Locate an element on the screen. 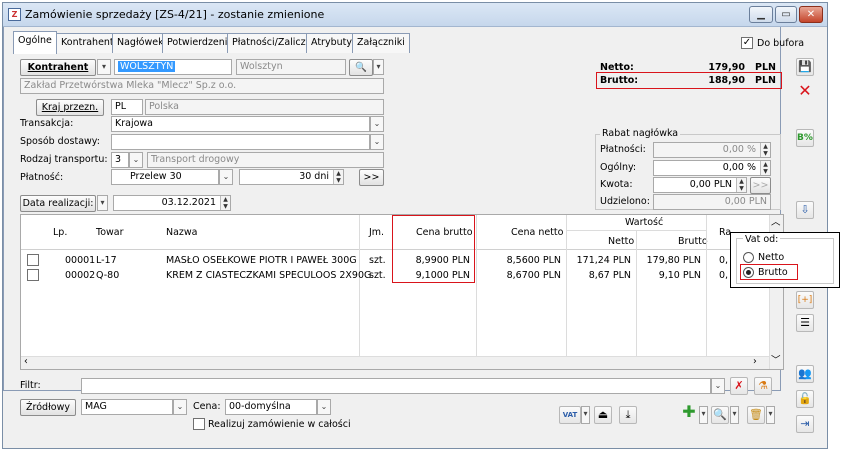  scroll-down-icon: ﹀ is located at coordinates (776, 361).